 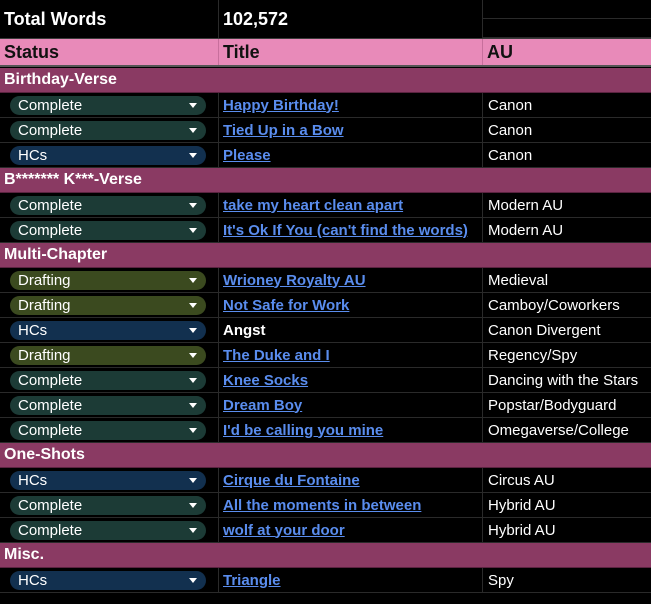 I want to click on title-cell: Dream Boy, so click(x=351, y=405).